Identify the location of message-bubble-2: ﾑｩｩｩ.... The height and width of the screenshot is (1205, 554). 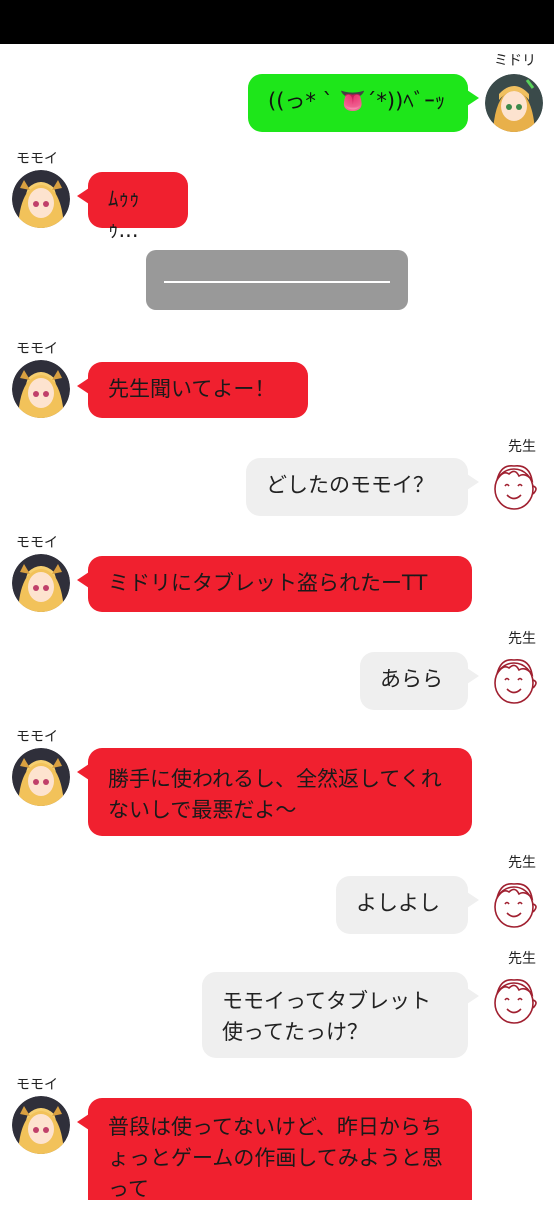
(132, 207).